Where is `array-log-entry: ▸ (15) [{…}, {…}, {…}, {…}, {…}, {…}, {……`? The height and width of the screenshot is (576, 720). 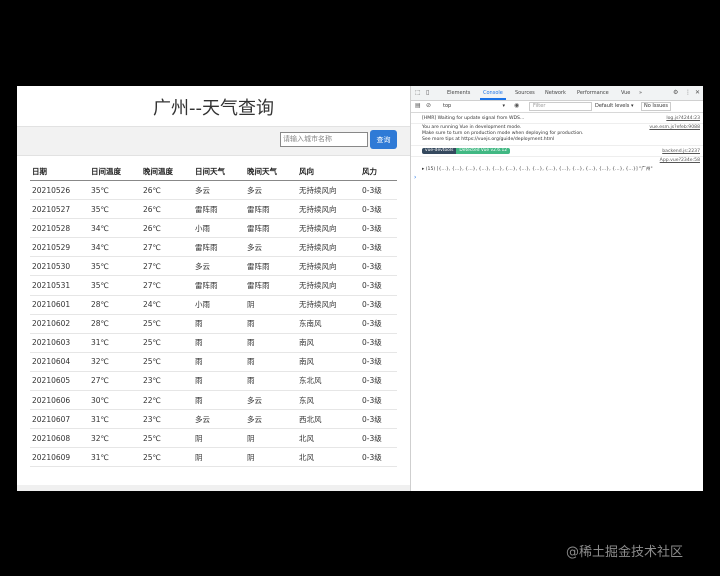 array-log-entry: ▸ (15) [{…}, {…}, {…}, {…}, {…}, {…}, {…… is located at coordinates (537, 169).